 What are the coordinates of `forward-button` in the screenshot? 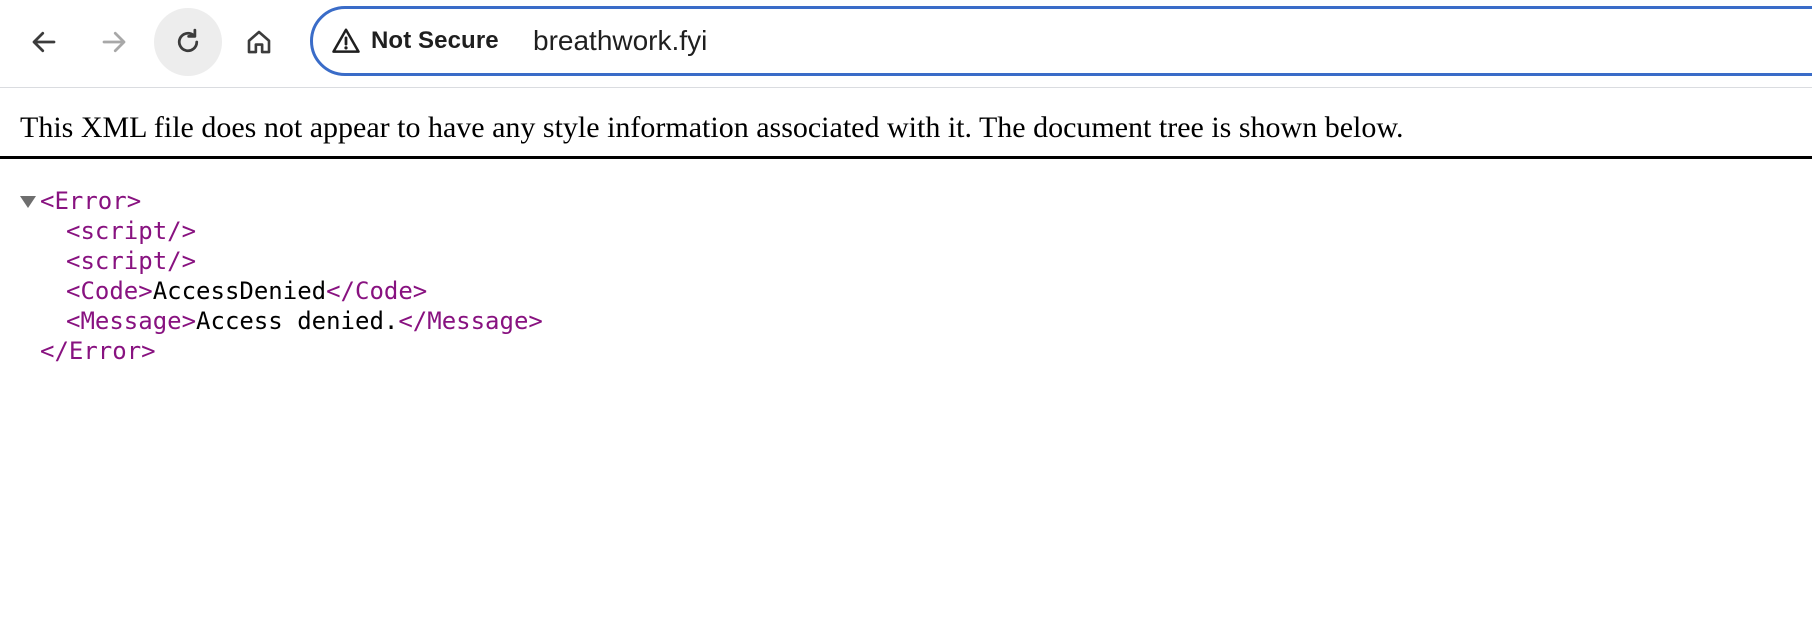 It's located at (114, 42).